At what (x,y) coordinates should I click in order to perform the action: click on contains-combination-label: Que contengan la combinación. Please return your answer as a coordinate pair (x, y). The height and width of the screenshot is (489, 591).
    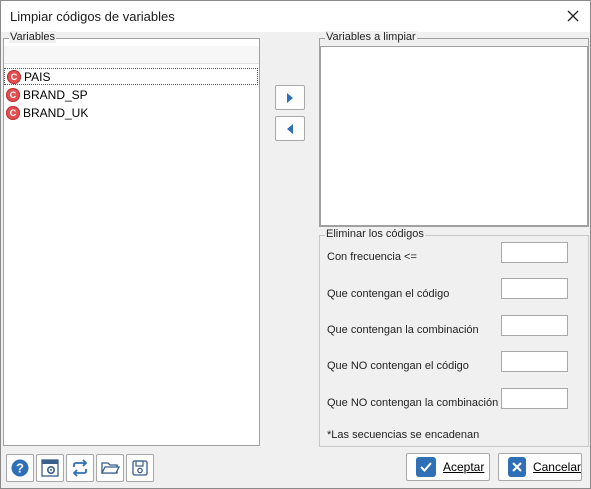
    Looking at the image, I should click on (403, 330).